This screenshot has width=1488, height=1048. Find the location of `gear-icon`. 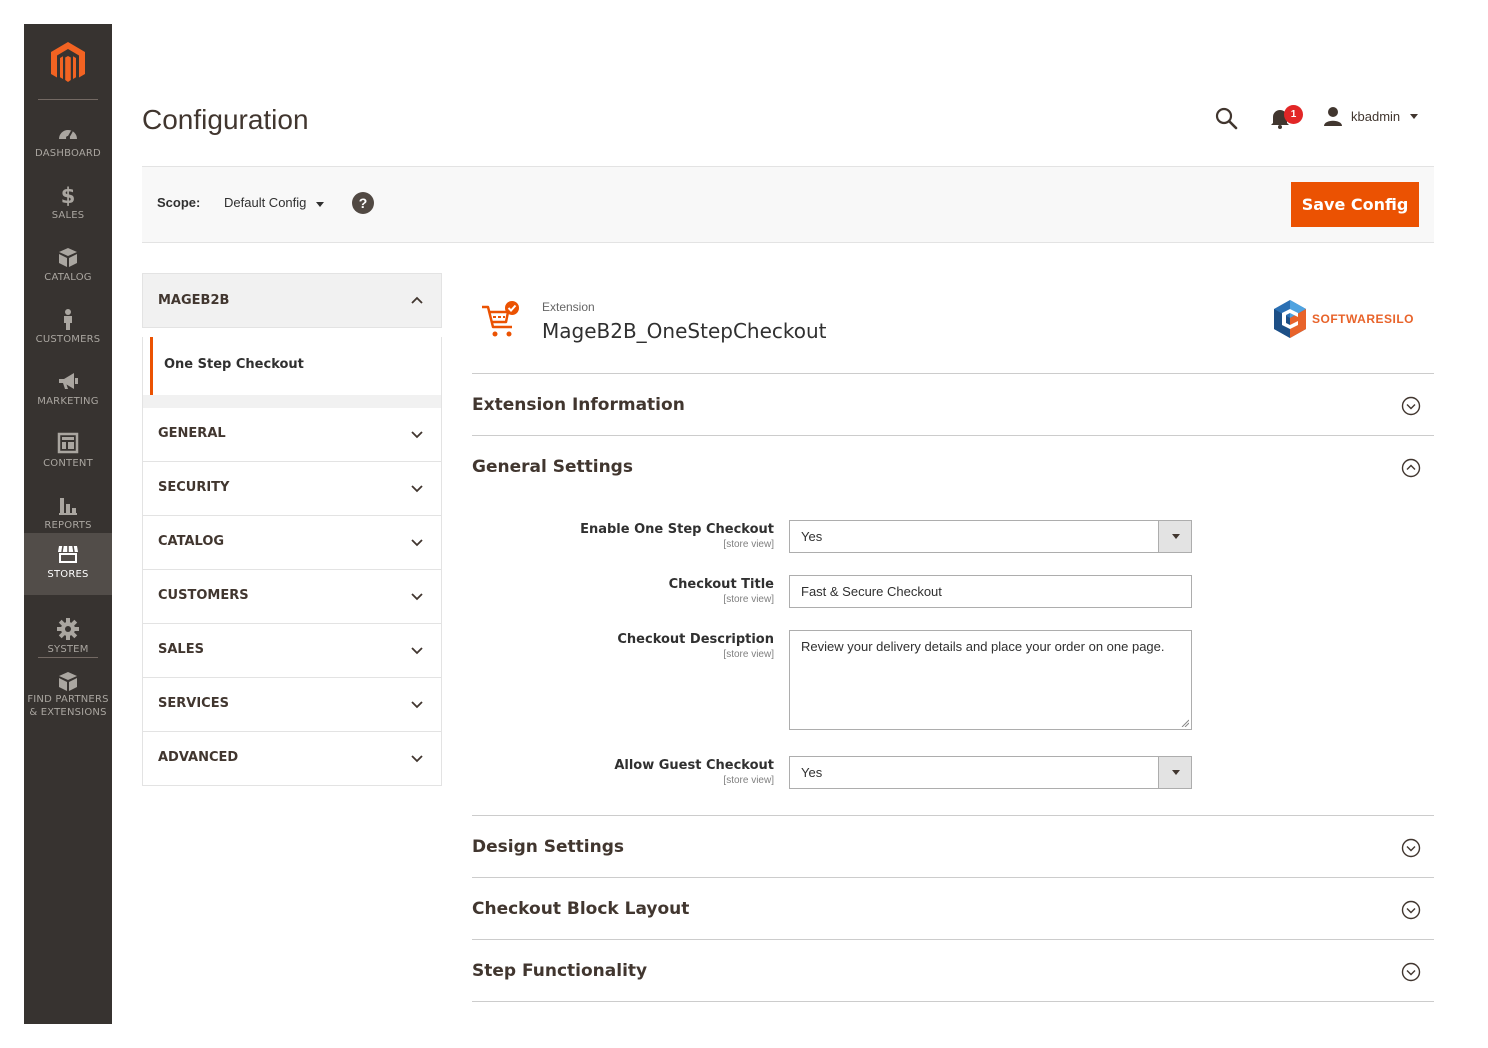

gear-icon is located at coordinates (68, 629).